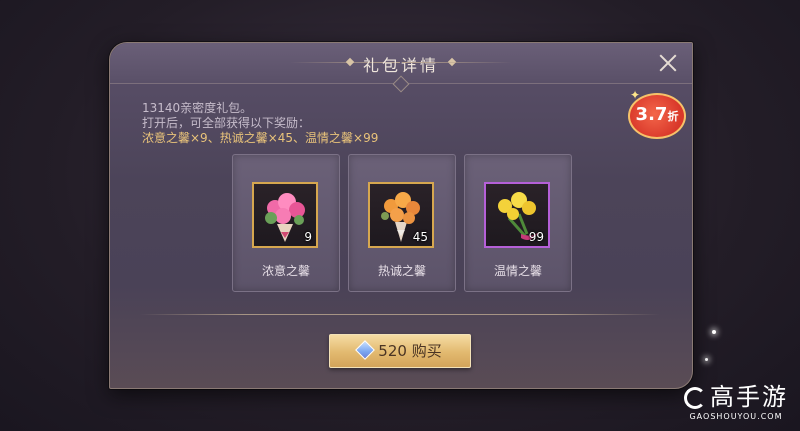 The height and width of the screenshot is (431, 800). What do you see at coordinates (197, 108) in the screenshot?
I see `description-line: 13140亲密度礼包。` at bounding box center [197, 108].